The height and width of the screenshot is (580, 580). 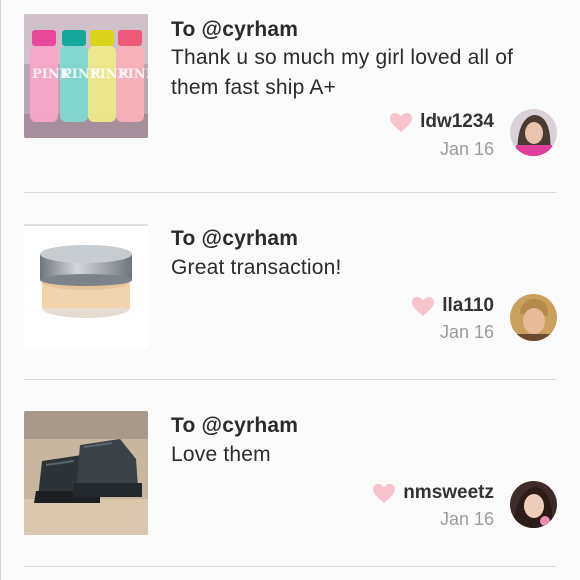 I want to click on reviewer: ldw1234, so click(x=441, y=122).